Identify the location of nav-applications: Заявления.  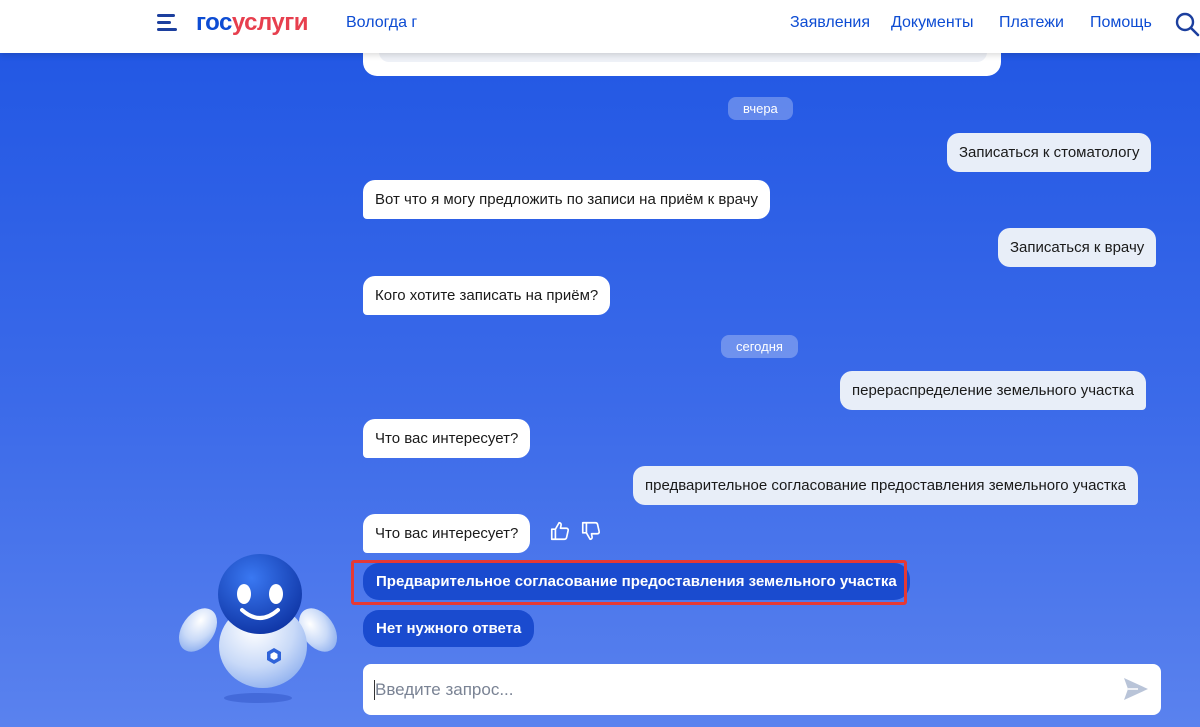
(830, 23).